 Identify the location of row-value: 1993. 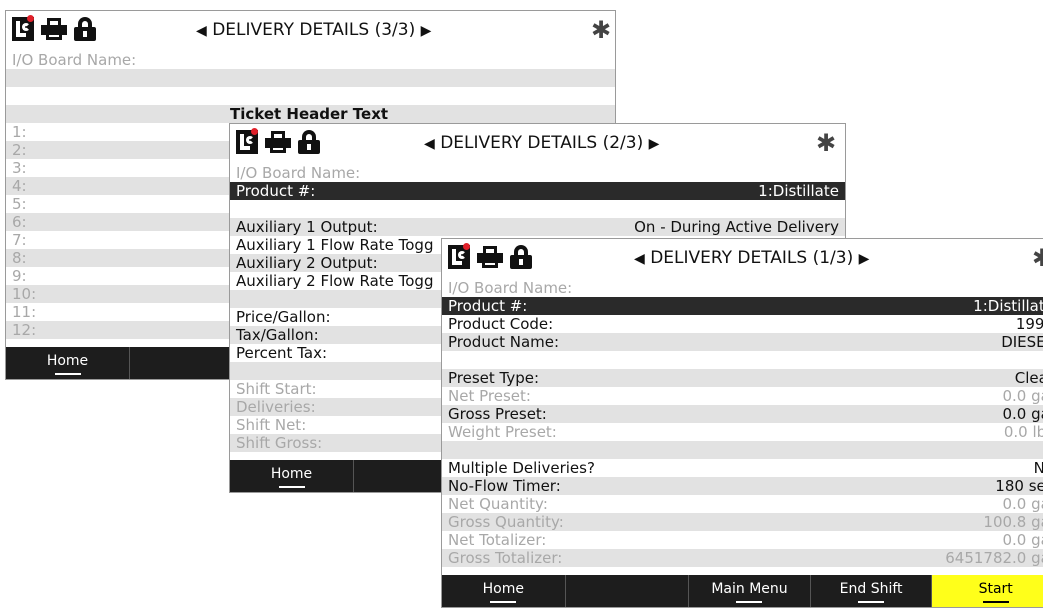
(1029, 324).